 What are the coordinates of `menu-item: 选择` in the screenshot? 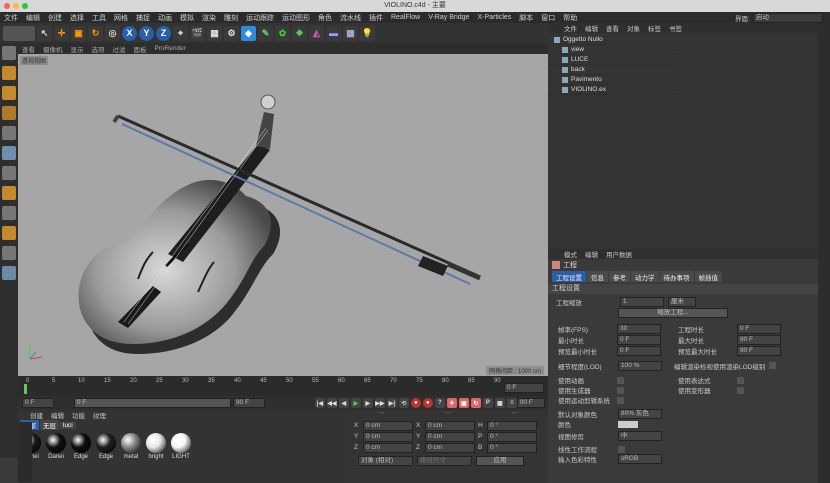 It's located at (77, 18).